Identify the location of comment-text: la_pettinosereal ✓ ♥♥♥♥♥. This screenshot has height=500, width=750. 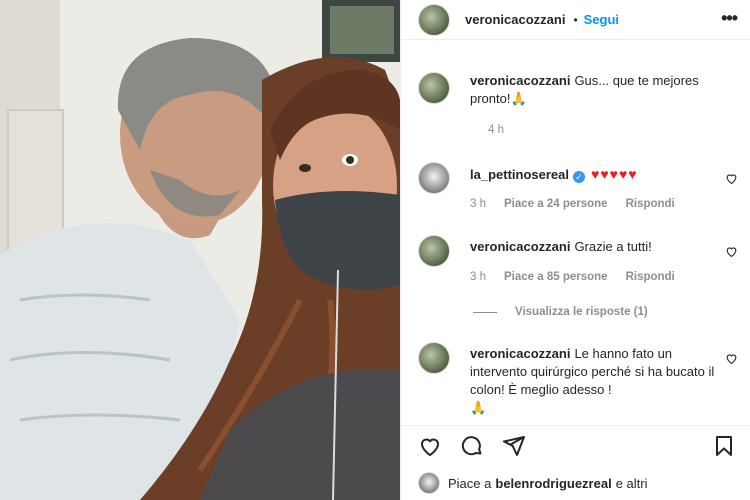
(600, 174).